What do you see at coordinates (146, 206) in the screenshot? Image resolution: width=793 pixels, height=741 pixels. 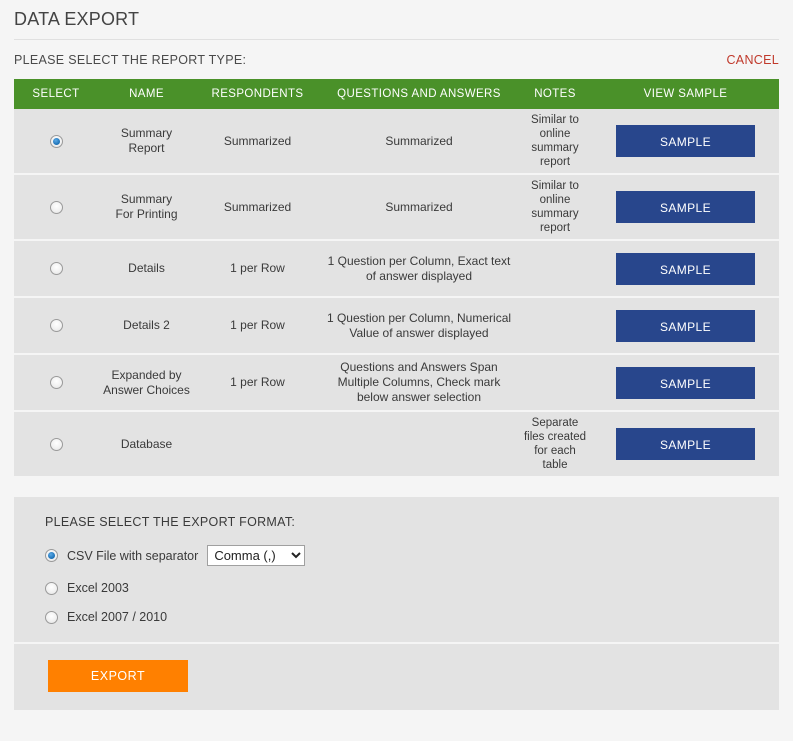 I see `row-name: Summary For Printing` at bounding box center [146, 206].